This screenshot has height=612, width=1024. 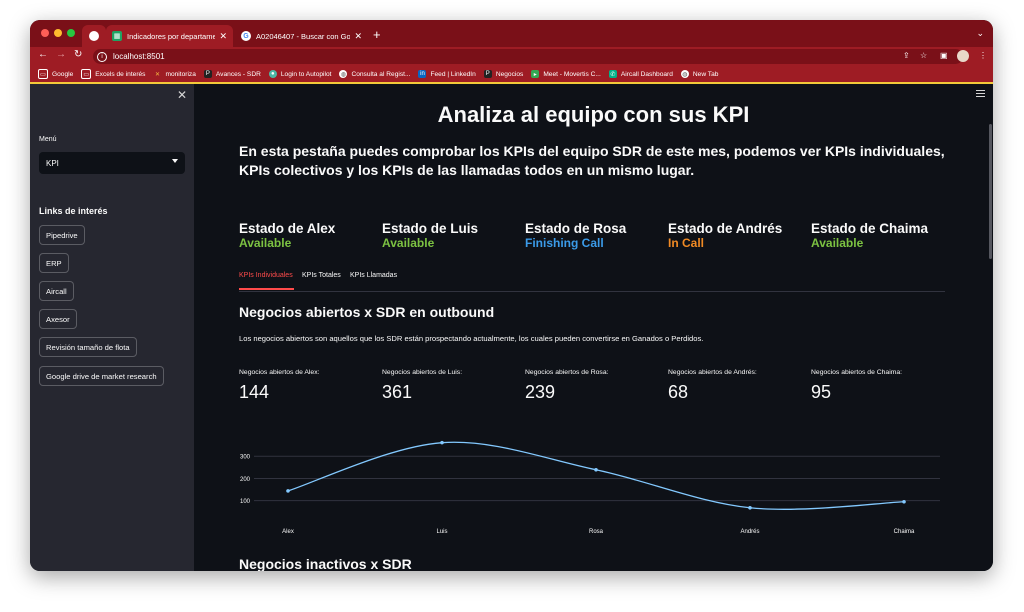 What do you see at coordinates (88, 347) in the screenshot?
I see `link-button-flota: Revisión tamaño de flota` at bounding box center [88, 347].